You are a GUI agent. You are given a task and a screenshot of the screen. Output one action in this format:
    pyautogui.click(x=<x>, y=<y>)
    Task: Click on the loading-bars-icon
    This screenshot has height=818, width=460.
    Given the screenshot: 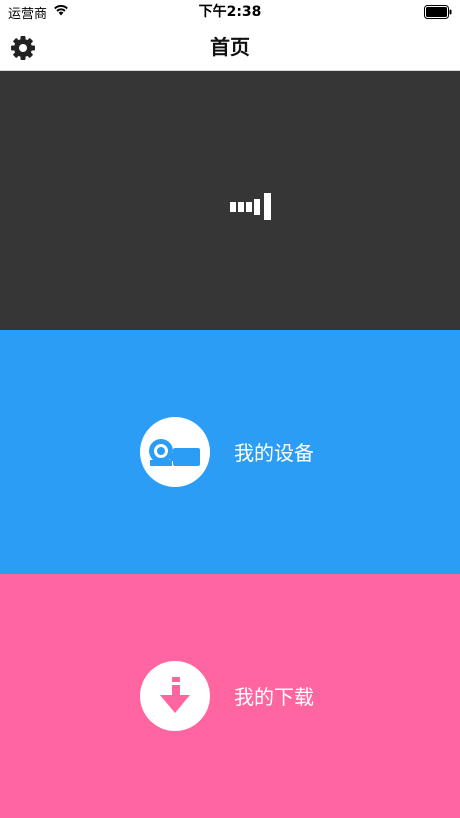 What is the action you would take?
    pyautogui.click(x=251, y=207)
    